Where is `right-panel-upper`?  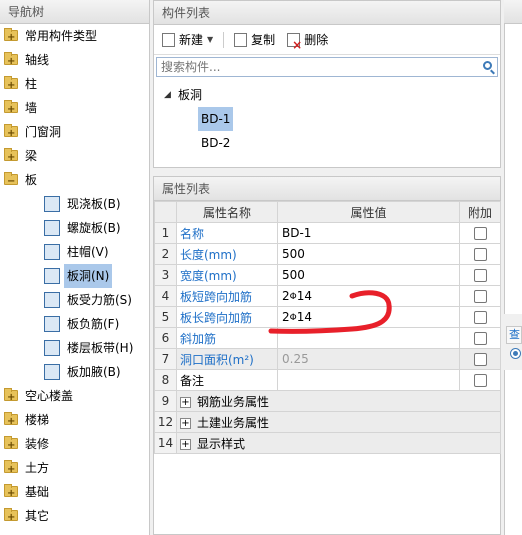
right-panel-upper is located at coordinates (513, 169).